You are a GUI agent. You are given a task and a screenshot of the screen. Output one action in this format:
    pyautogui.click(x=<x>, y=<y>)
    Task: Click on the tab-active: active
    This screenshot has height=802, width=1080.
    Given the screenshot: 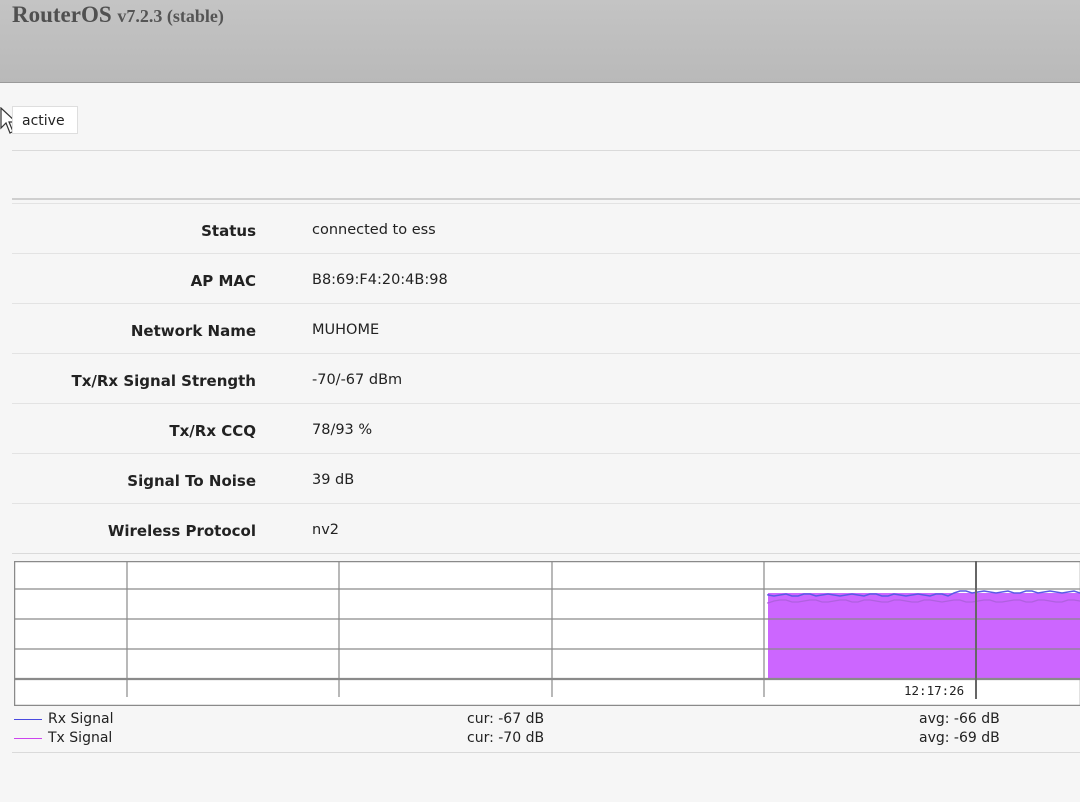 What is the action you would take?
    pyautogui.click(x=45, y=120)
    